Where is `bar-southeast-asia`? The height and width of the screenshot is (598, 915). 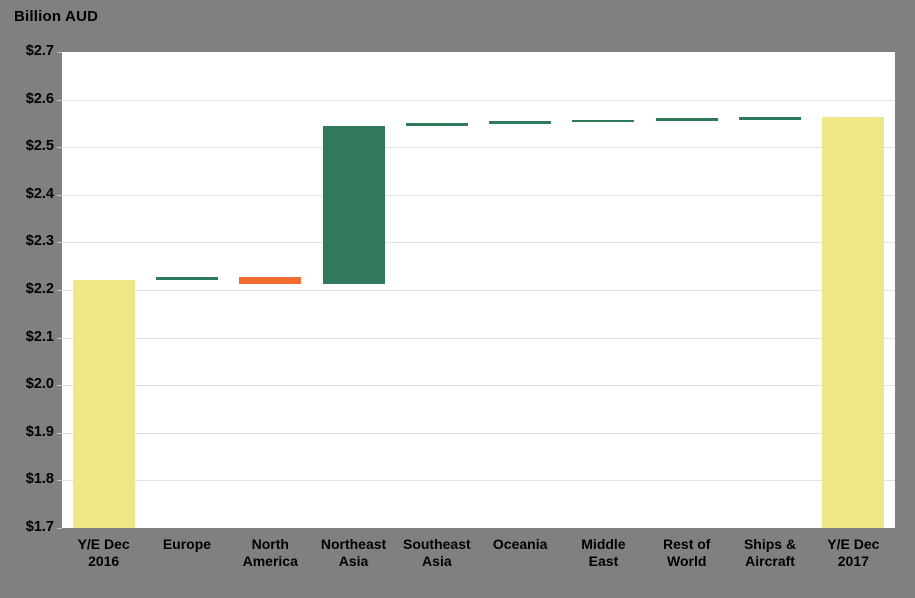
bar-southeast-asia is located at coordinates (436, 124).